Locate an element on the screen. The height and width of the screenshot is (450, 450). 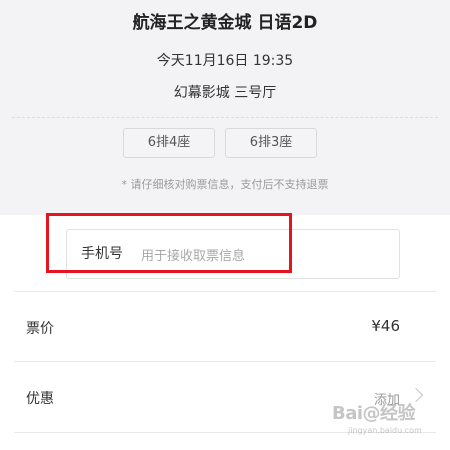
discount-label: 优惠 is located at coordinates (40, 399).